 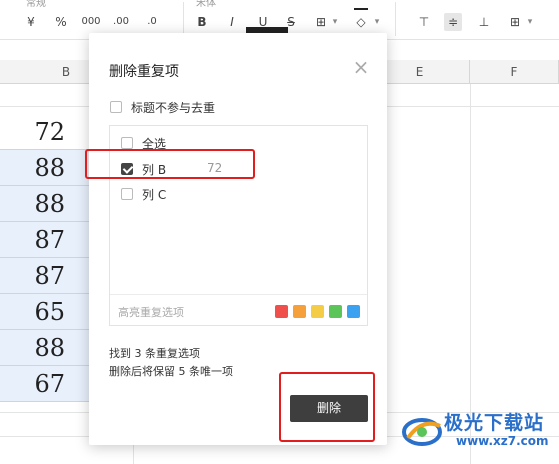 What do you see at coordinates (299, 311) in the screenshot?
I see `highlight-swatch-orange` at bounding box center [299, 311].